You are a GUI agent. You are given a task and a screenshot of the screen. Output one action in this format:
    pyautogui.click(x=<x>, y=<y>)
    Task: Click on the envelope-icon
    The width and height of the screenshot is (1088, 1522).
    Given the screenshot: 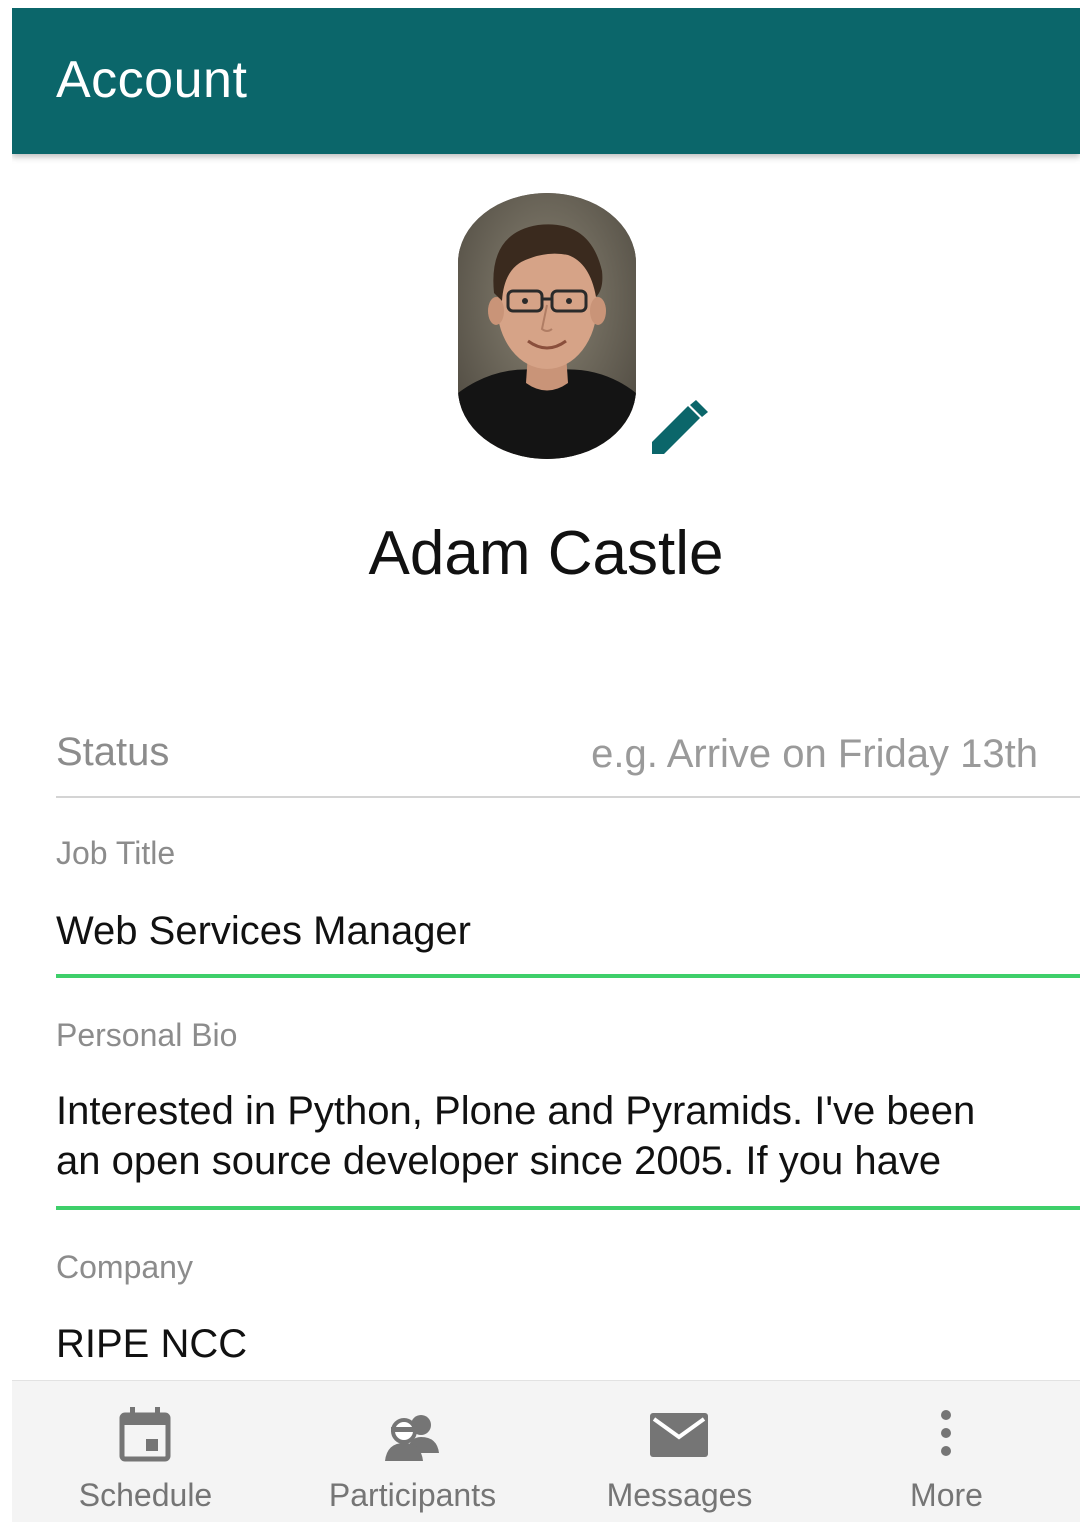 What is the action you would take?
    pyautogui.click(x=679, y=1435)
    